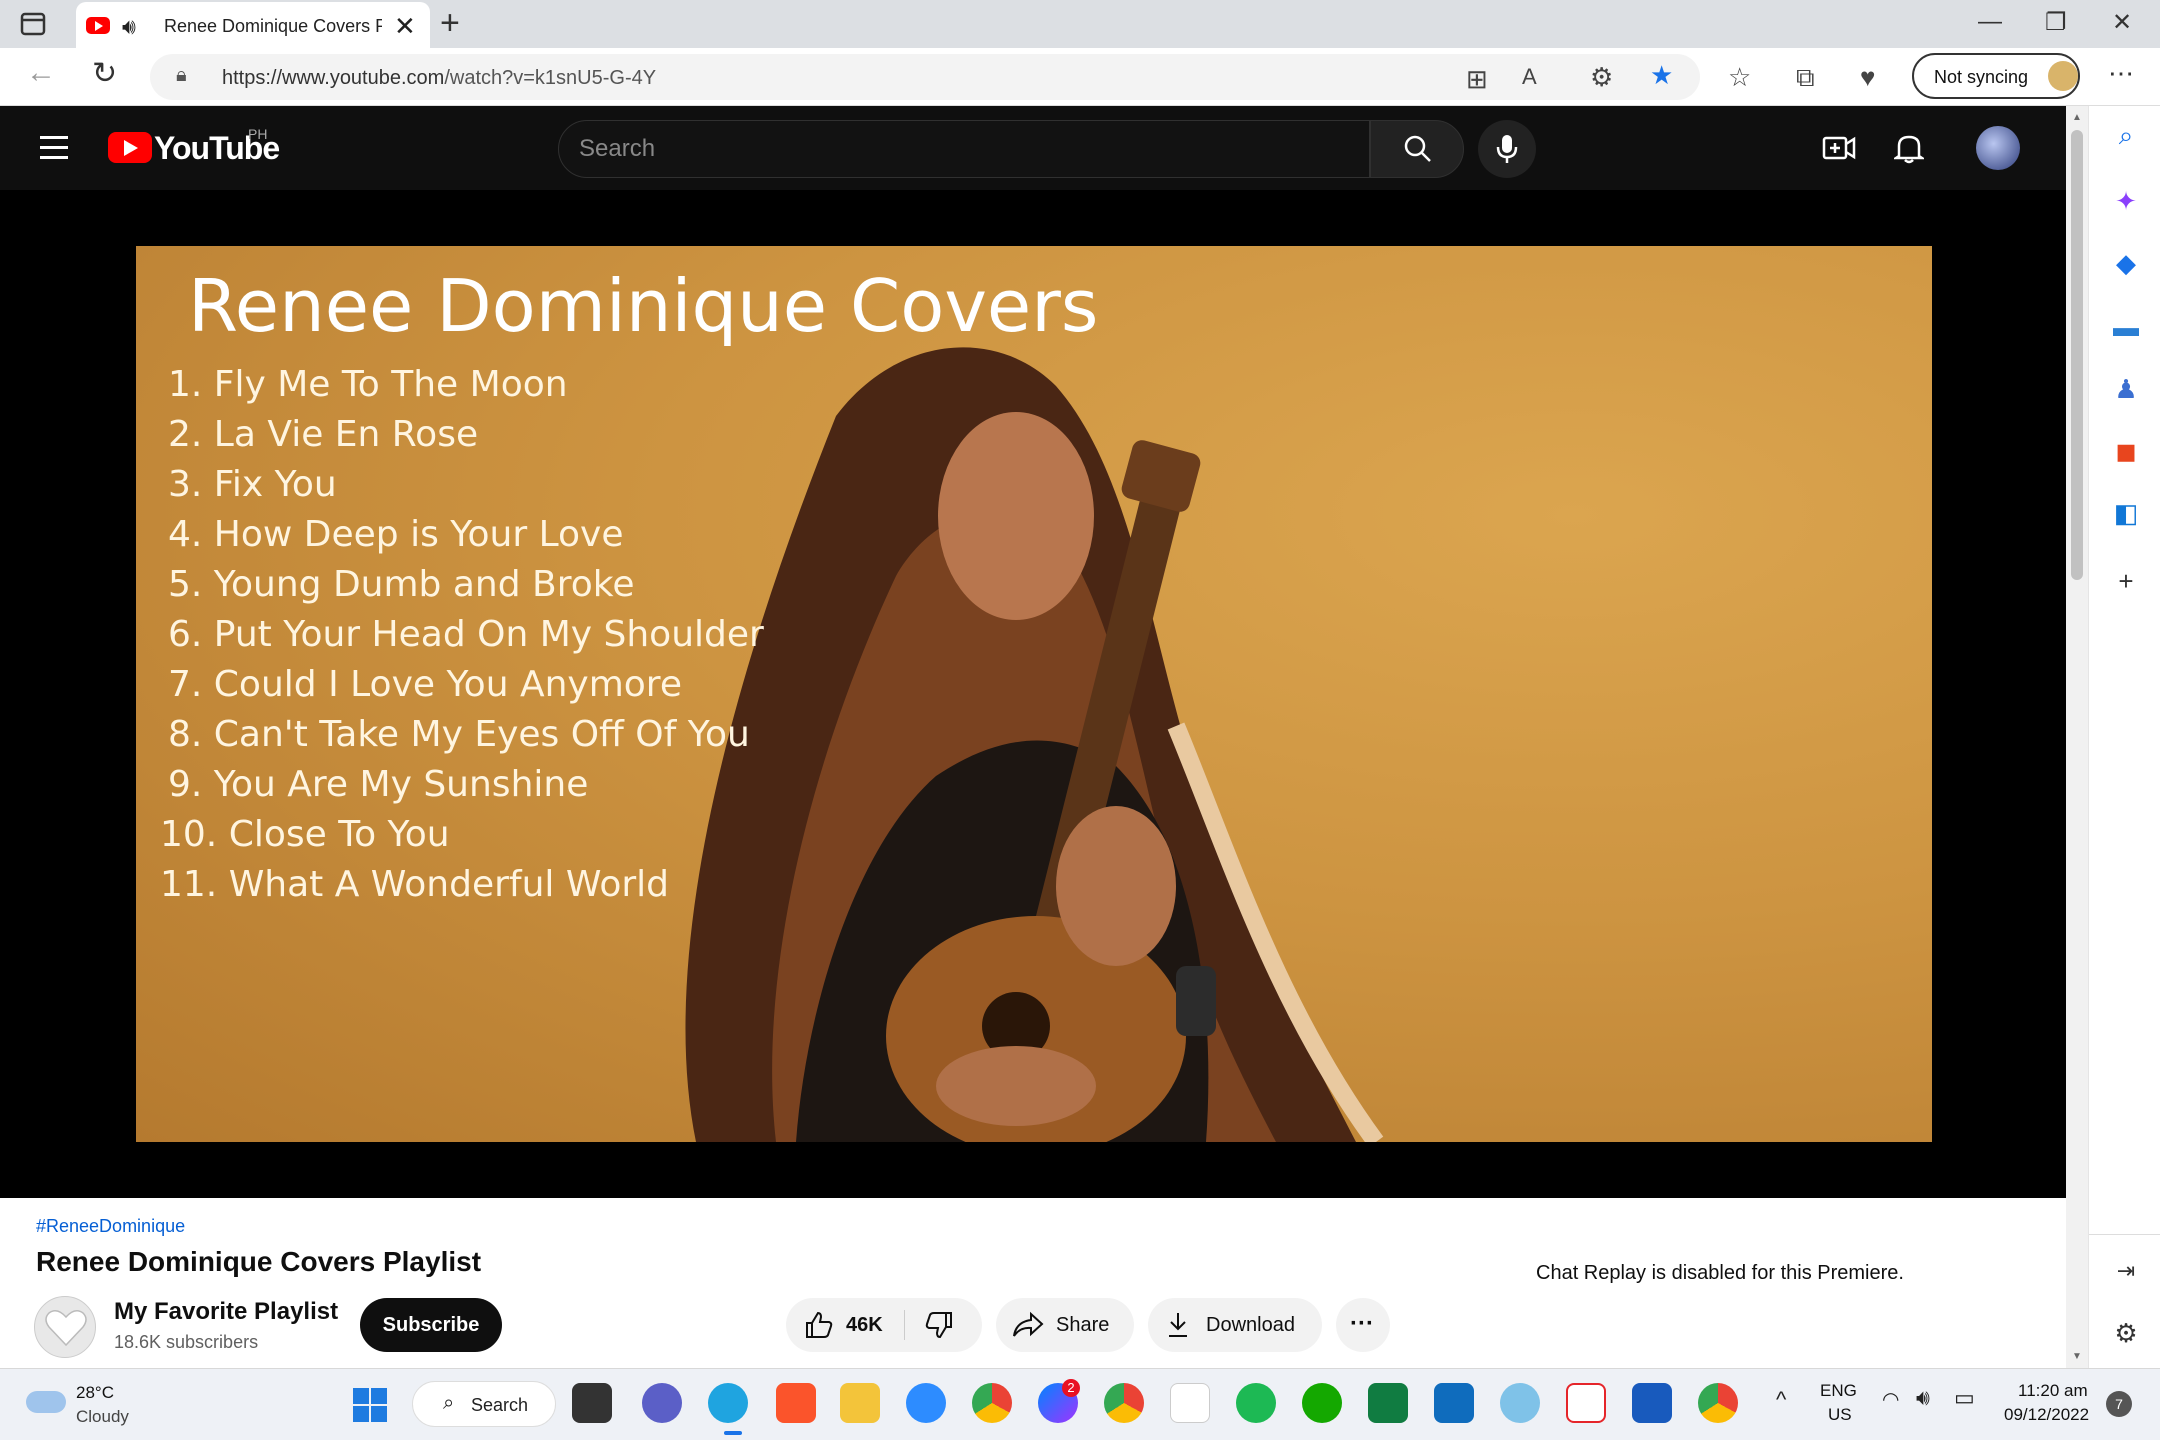  Describe the element at coordinates (2077, 355) in the screenshot. I see `scrollbar-thumb` at that location.